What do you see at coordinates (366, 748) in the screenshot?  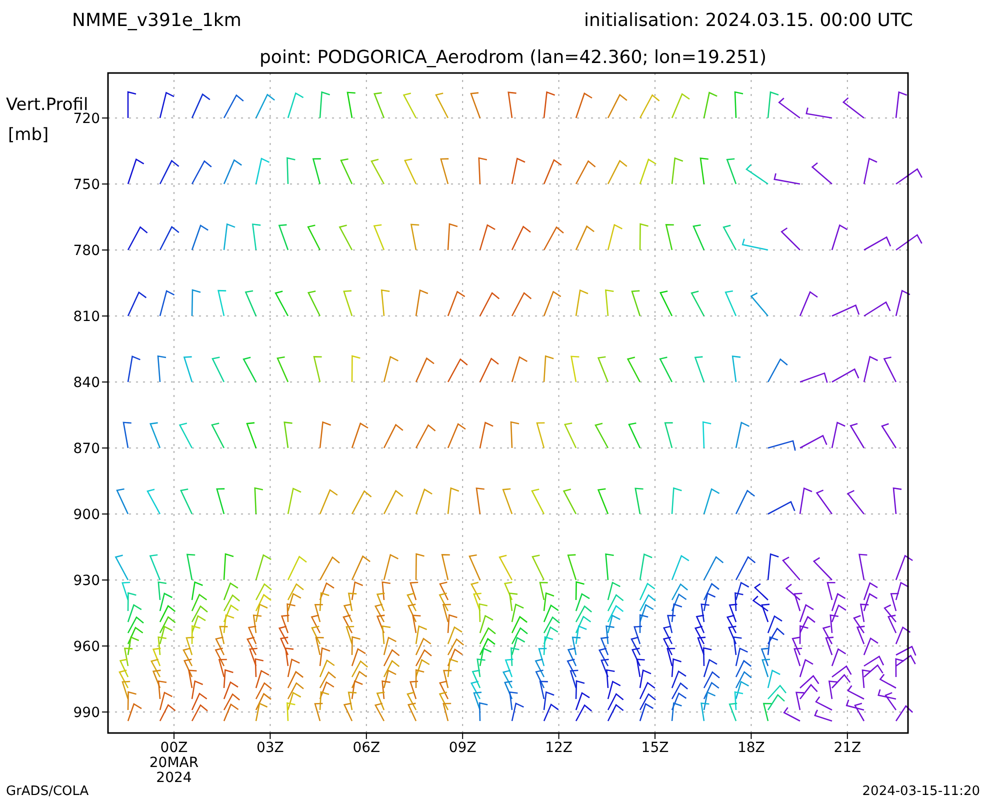 I see `x-tick-label: 06Z` at bounding box center [366, 748].